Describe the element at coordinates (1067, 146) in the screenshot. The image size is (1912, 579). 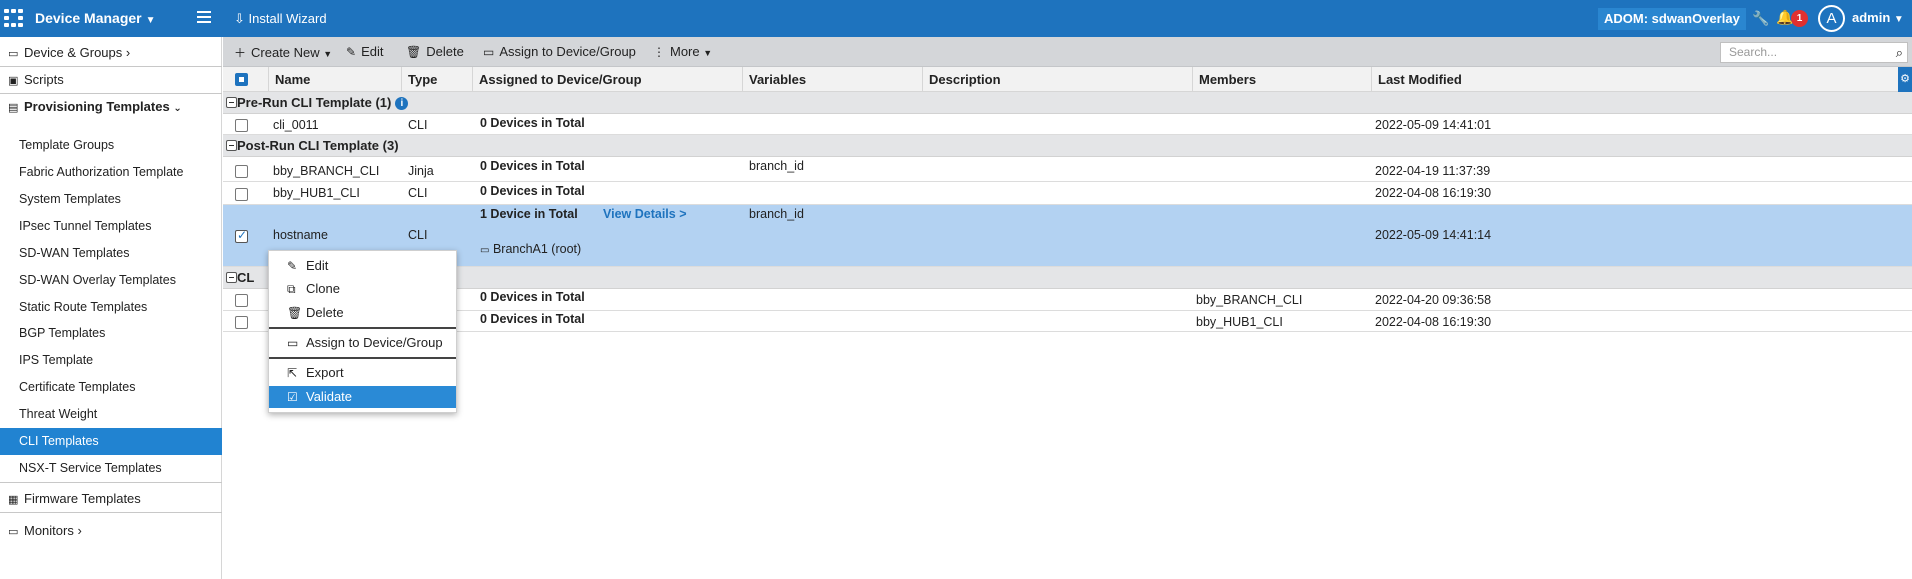
I see `group-header-post-run: Post-Run CLI Template (3)` at that location.